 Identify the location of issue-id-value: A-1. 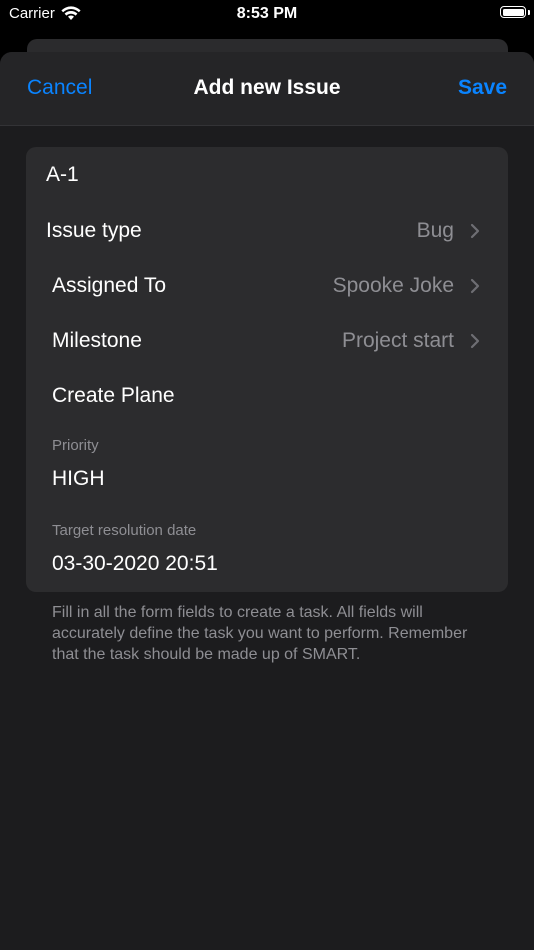
(62, 174).